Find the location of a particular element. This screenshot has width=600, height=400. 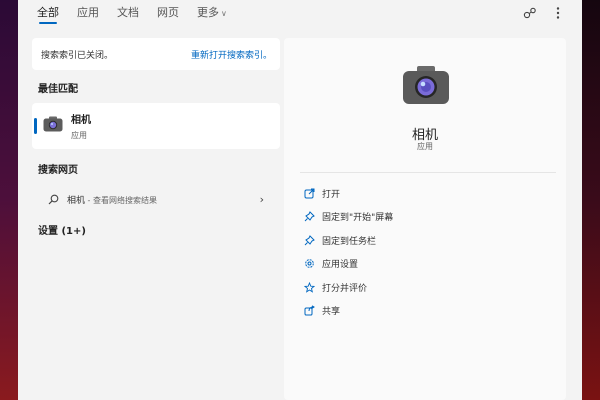

action-pin-taskbar: 固定到任务栏 is located at coordinates (347, 240).